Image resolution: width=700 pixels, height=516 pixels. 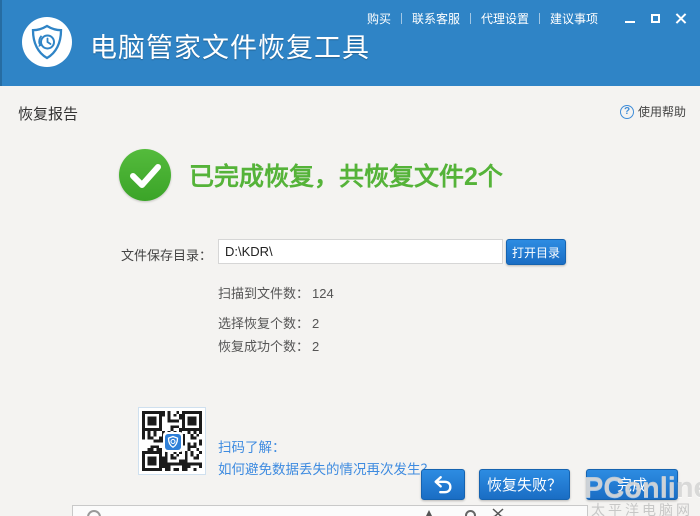 I want to click on stat-label: 扫描到文件数：, so click(x=264, y=293).